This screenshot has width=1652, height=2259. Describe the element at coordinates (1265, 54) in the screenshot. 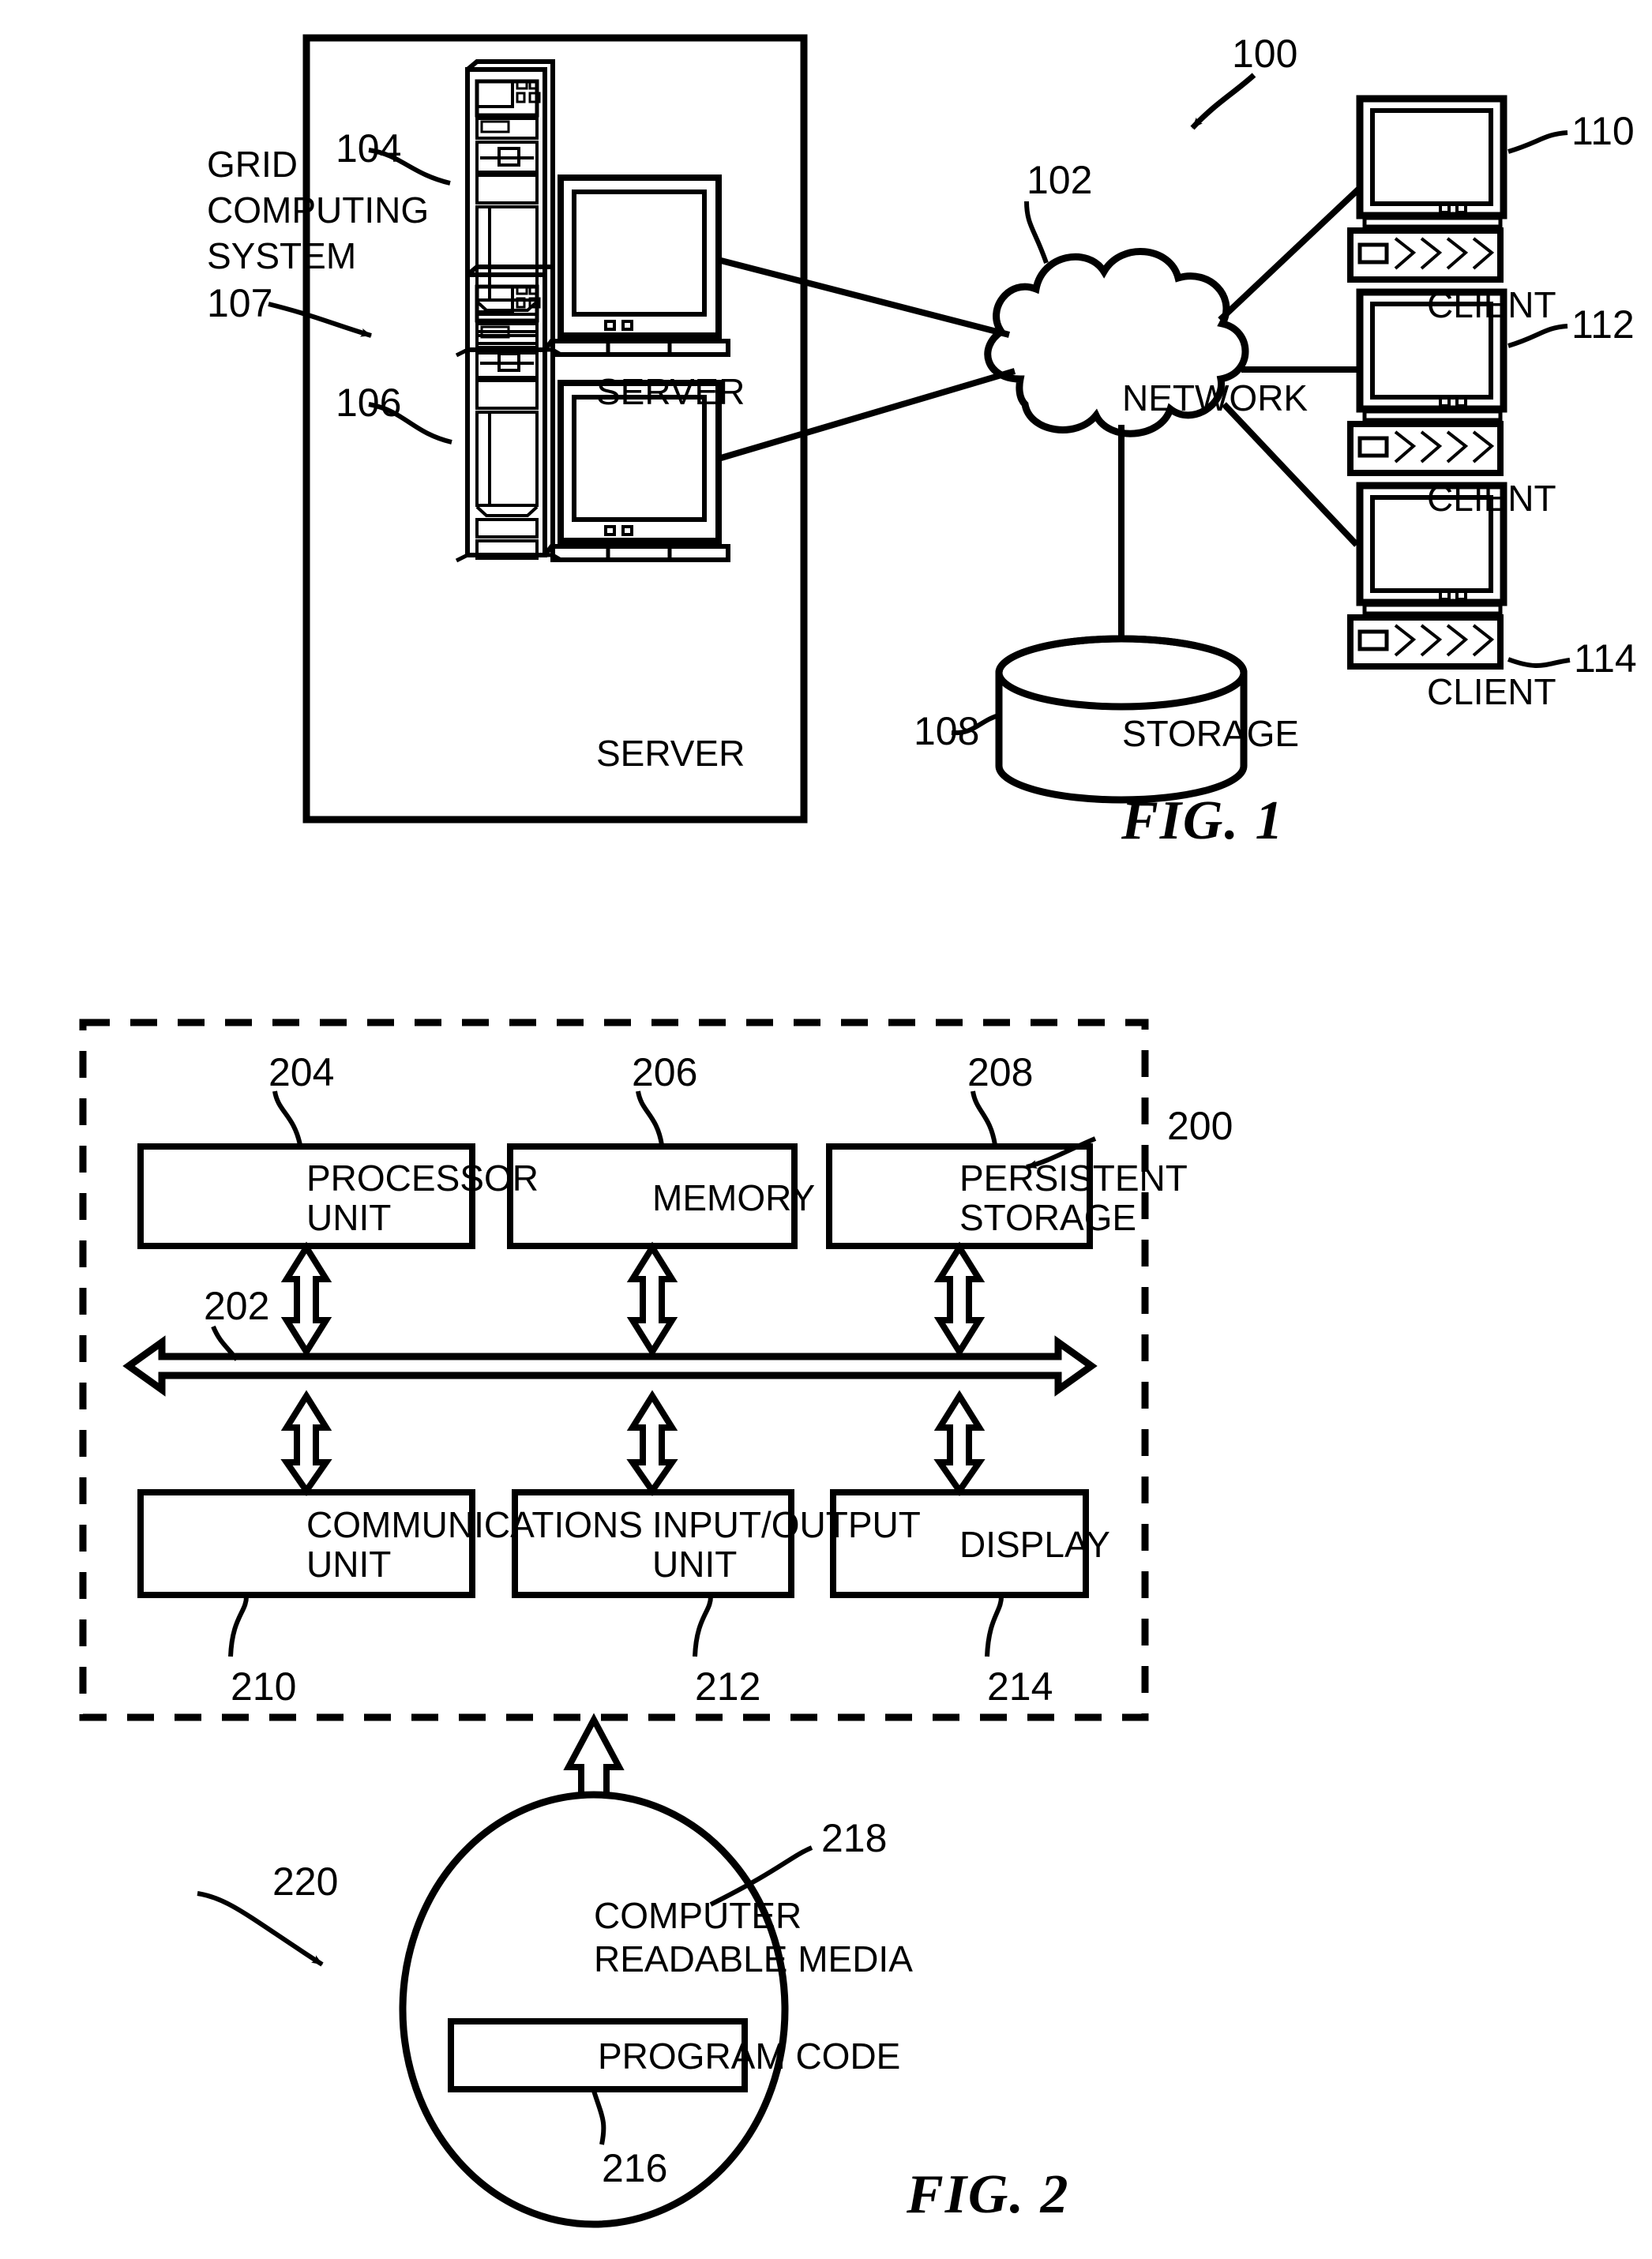

I see `ref-100: 100` at that location.